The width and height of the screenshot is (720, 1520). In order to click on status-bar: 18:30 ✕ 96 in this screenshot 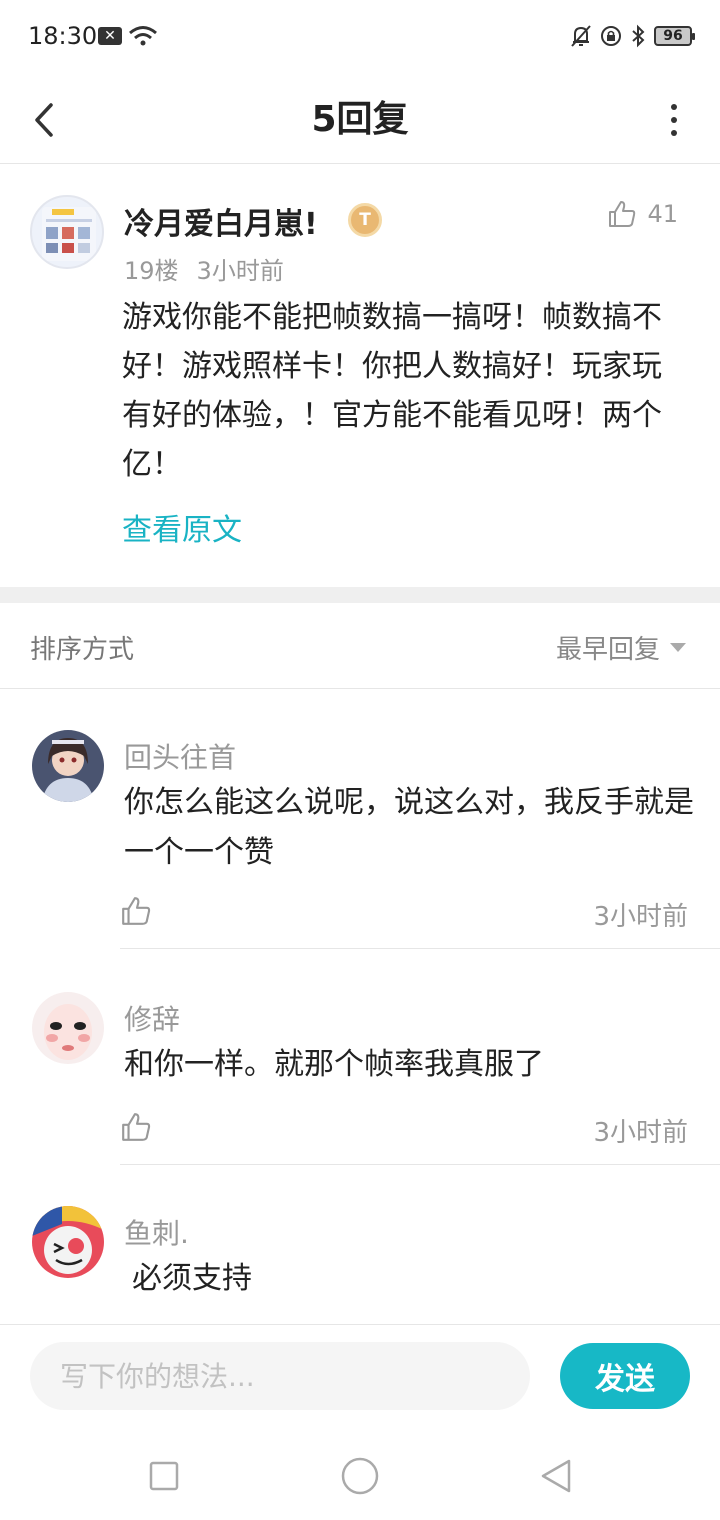, I will do `click(360, 38)`.